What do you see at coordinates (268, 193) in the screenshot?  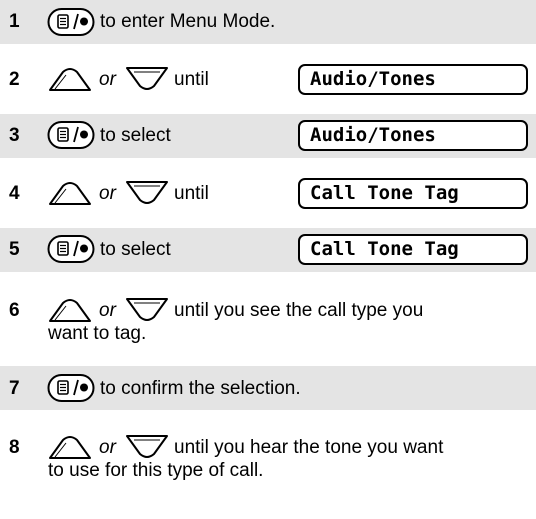 I see `step-4: 4 or until Call Tone Tag` at bounding box center [268, 193].